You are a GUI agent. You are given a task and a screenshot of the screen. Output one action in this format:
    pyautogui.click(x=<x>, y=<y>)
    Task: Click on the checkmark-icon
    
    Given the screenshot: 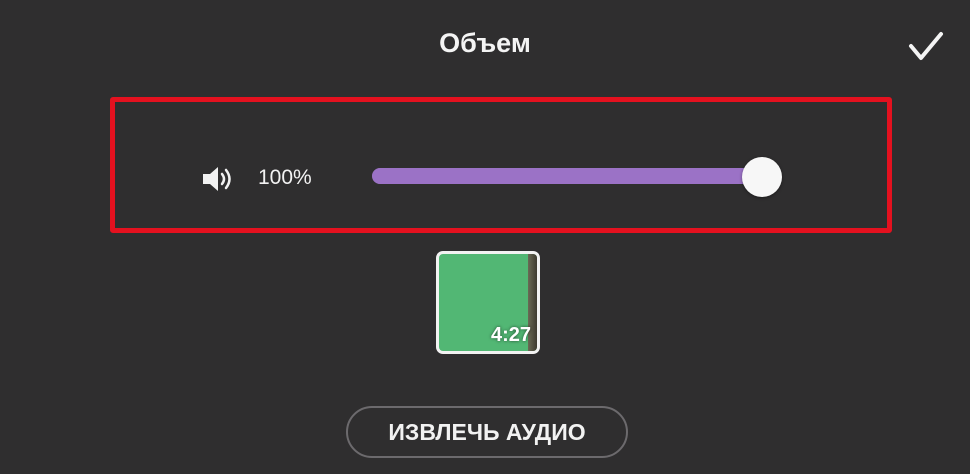 What is the action you would take?
    pyautogui.click(x=926, y=46)
    